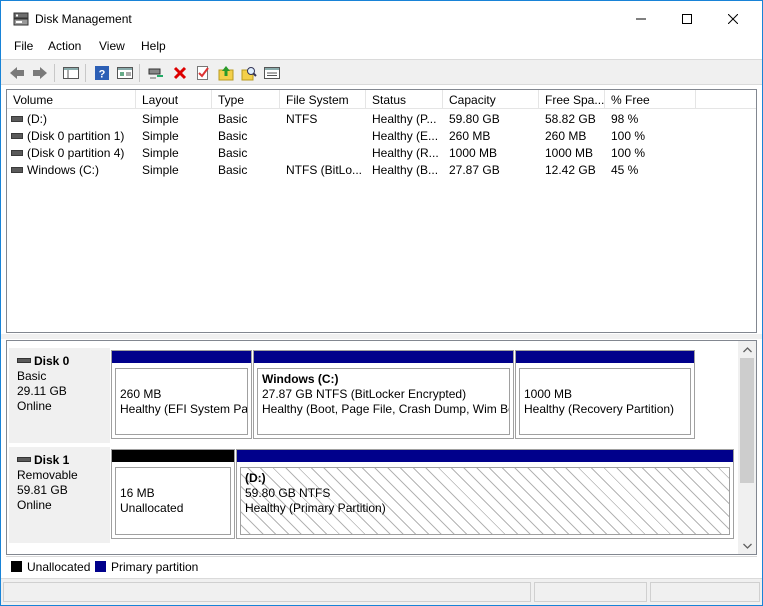  I want to click on partition-size: 16 MB, so click(137, 493).